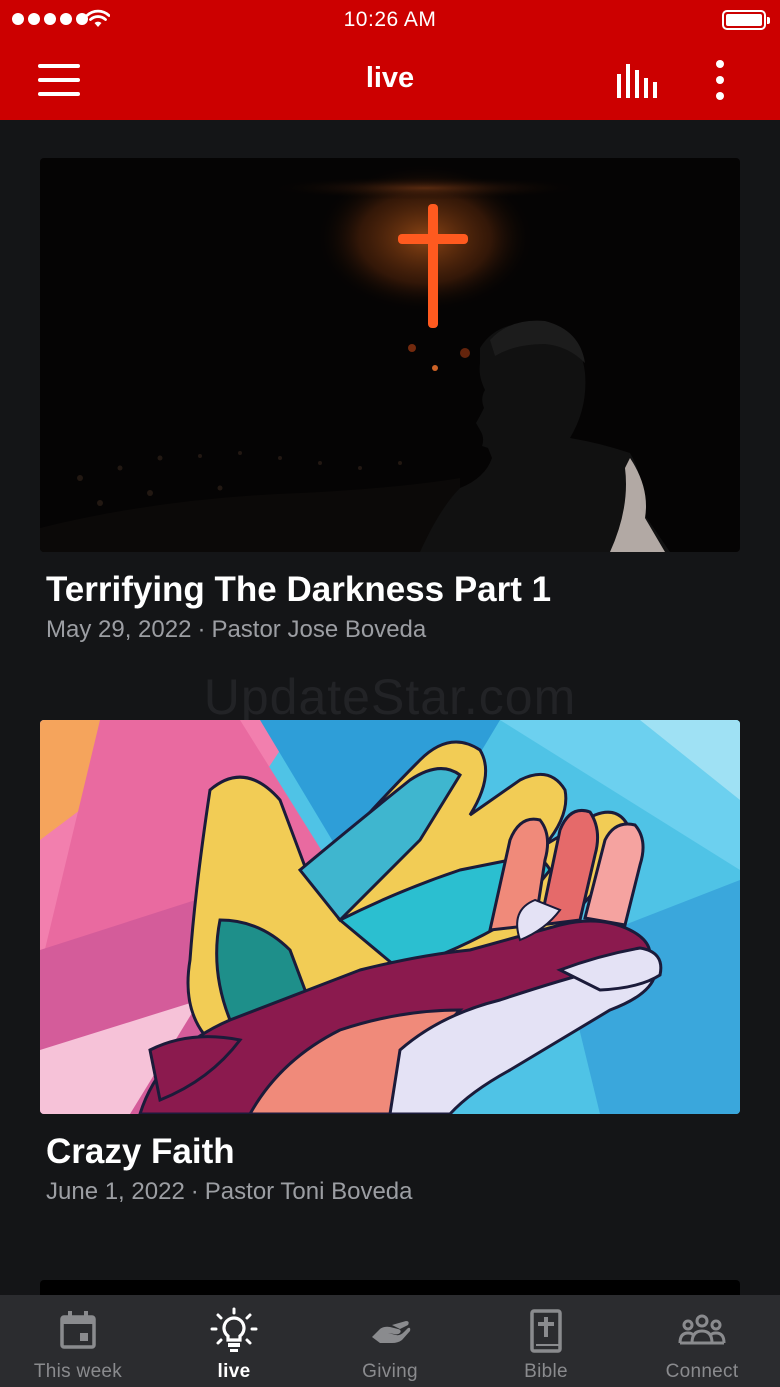 The width and height of the screenshot is (780, 1387). I want to click on sermon-title: Crazy Faith, so click(140, 1151).